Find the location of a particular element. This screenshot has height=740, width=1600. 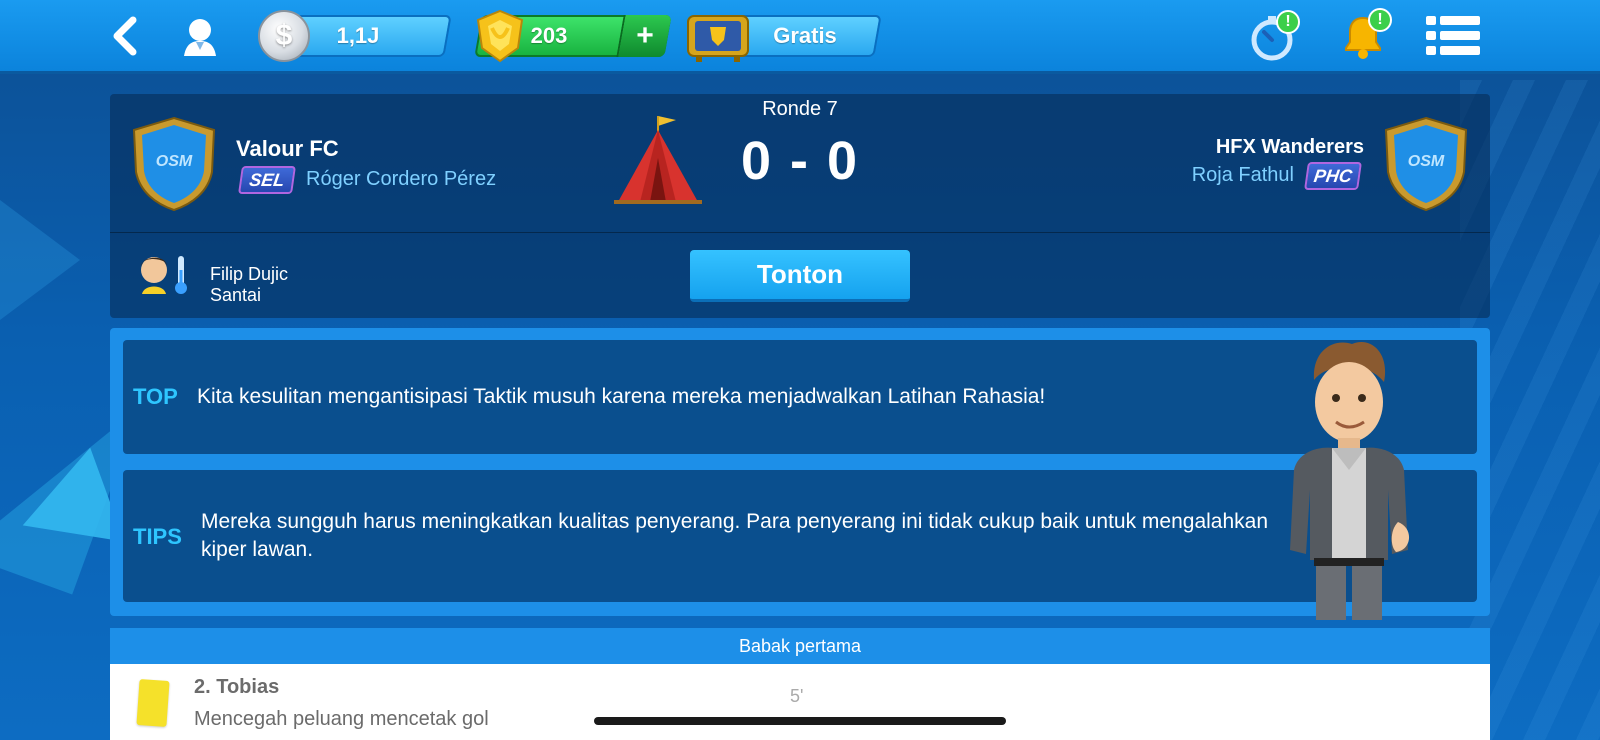

back-icon is located at coordinates (125, 36).